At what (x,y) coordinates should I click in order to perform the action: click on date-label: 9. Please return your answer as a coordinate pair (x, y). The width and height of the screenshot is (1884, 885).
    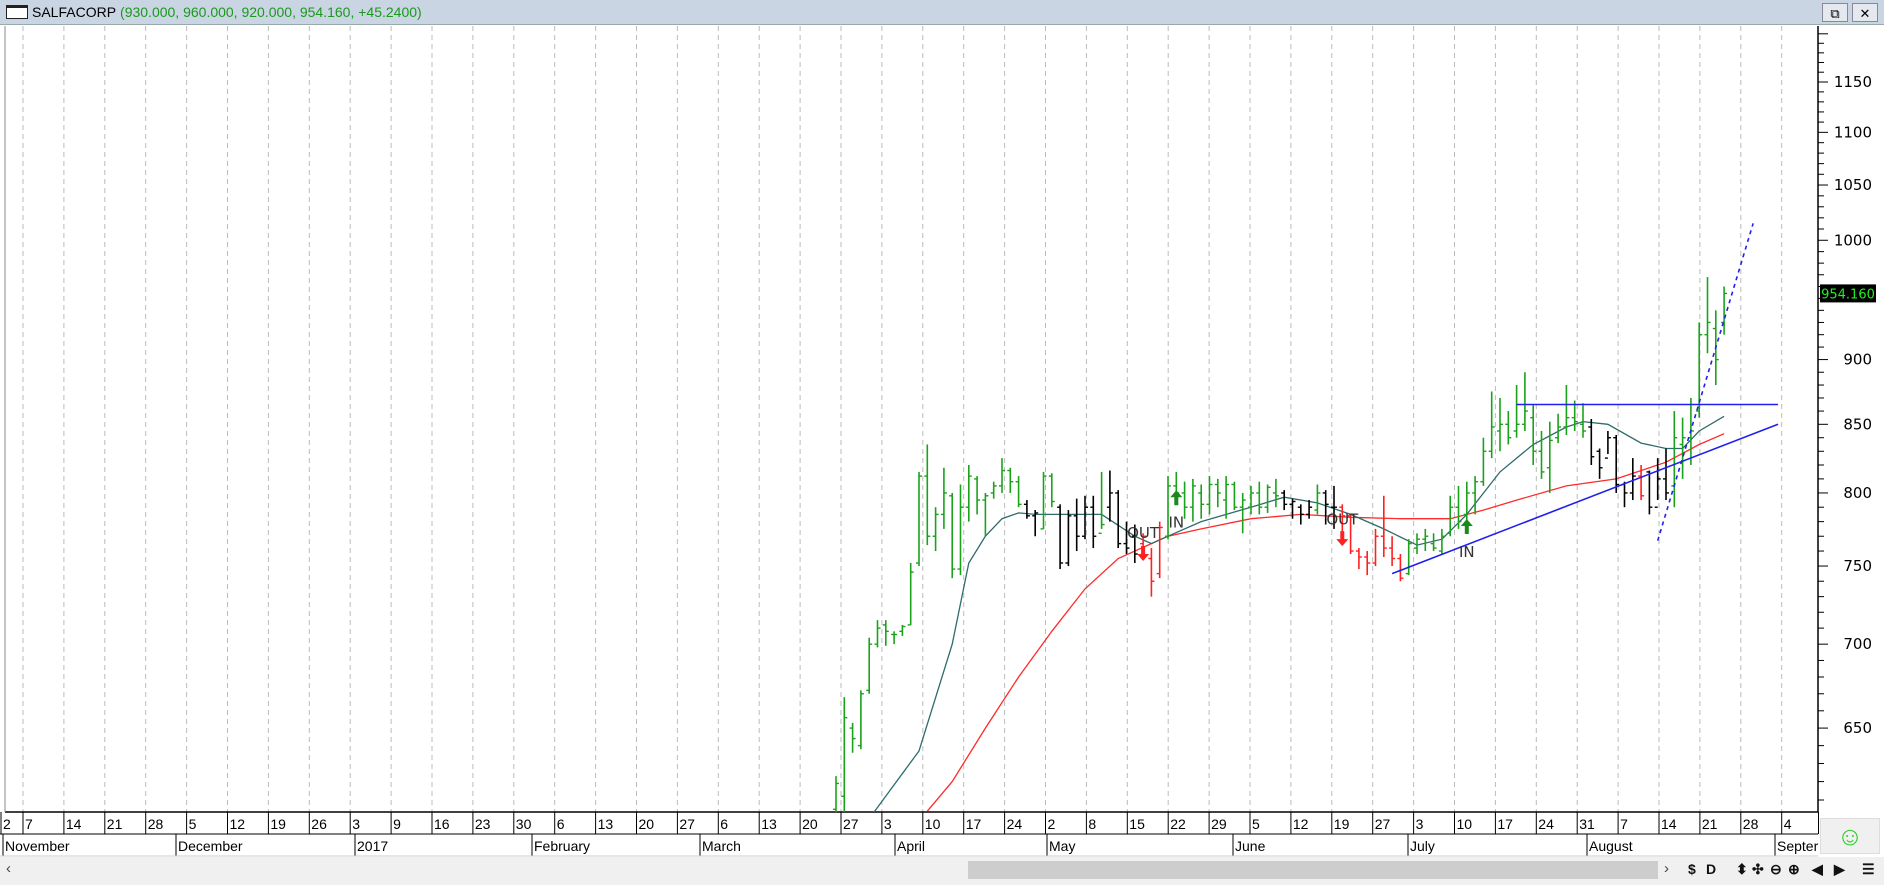
    Looking at the image, I should click on (397, 824).